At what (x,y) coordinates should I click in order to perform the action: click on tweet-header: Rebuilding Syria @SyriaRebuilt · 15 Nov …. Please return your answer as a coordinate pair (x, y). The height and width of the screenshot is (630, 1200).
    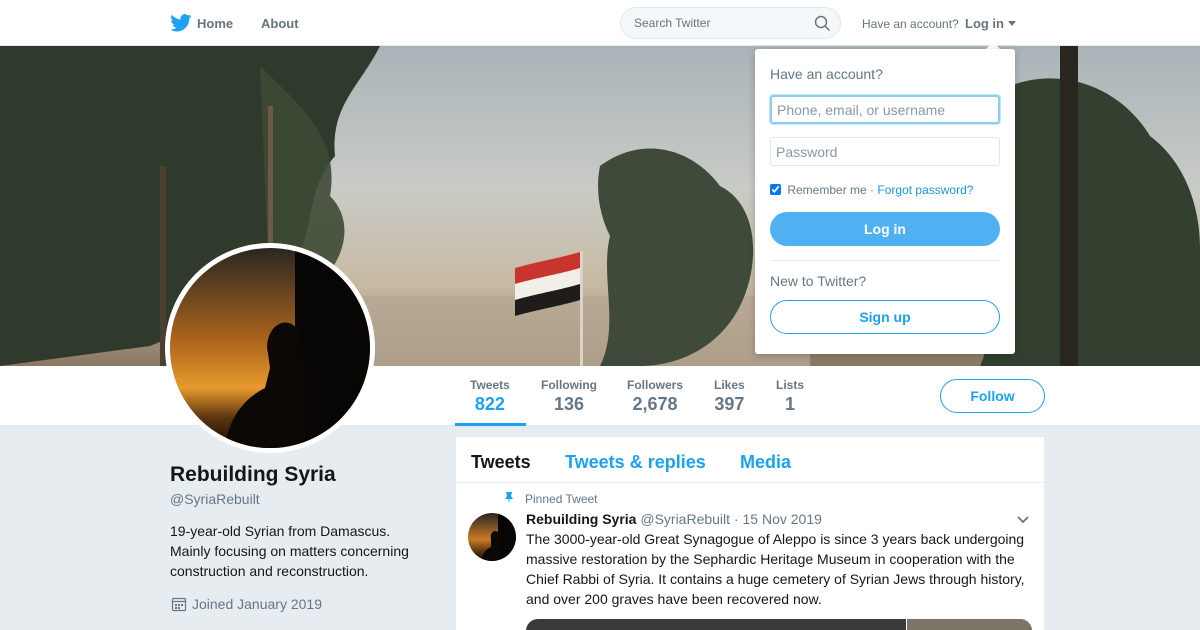
    Looking at the image, I should click on (674, 519).